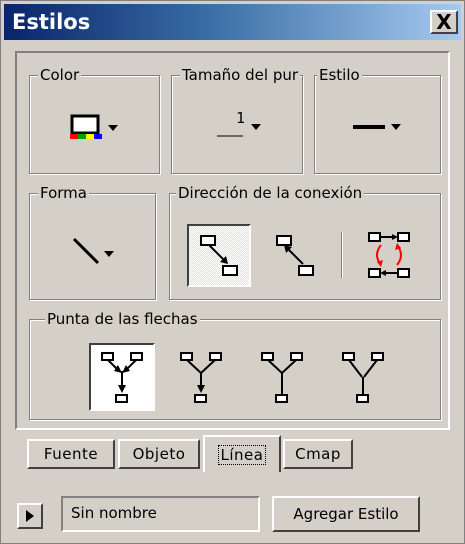 The height and width of the screenshot is (544, 465). I want to click on arrowhead-plain-button, so click(363, 377).